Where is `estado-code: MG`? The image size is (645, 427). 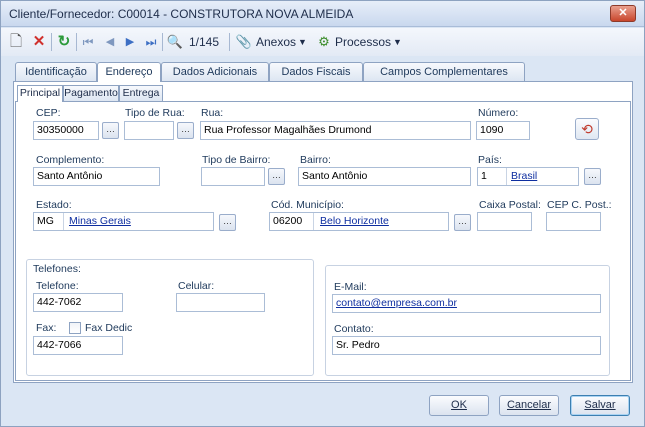 estado-code: MG is located at coordinates (45, 221).